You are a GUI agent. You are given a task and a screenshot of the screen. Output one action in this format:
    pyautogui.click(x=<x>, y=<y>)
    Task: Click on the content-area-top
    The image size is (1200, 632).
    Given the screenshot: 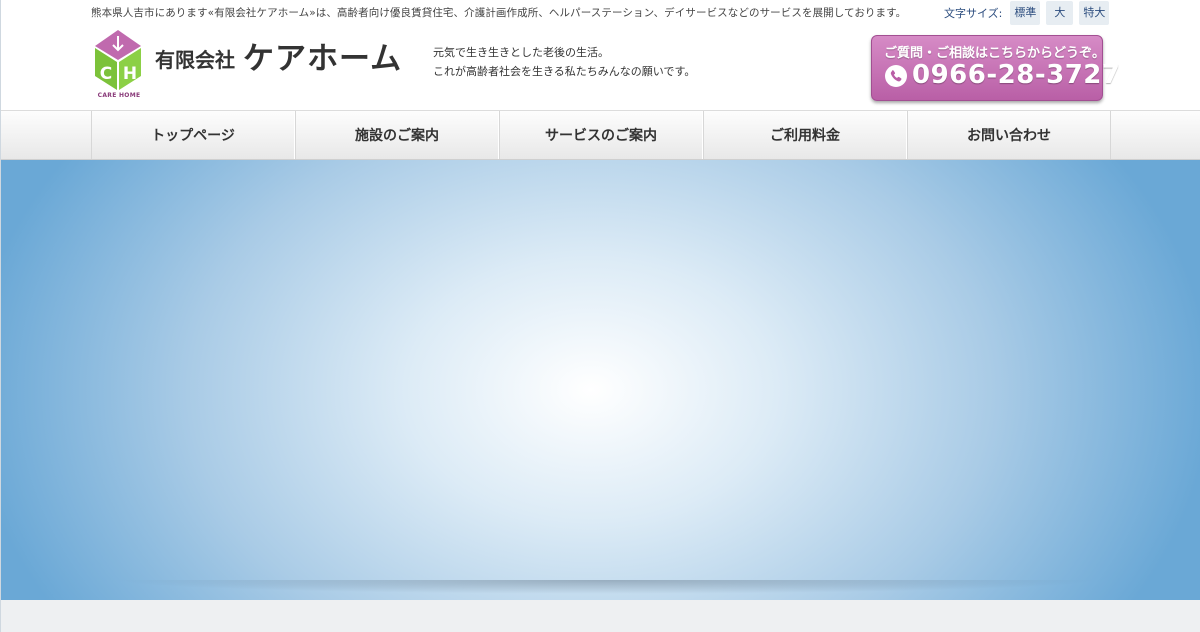 What is the action you would take?
    pyautogui.click(x=600, y=616)
    